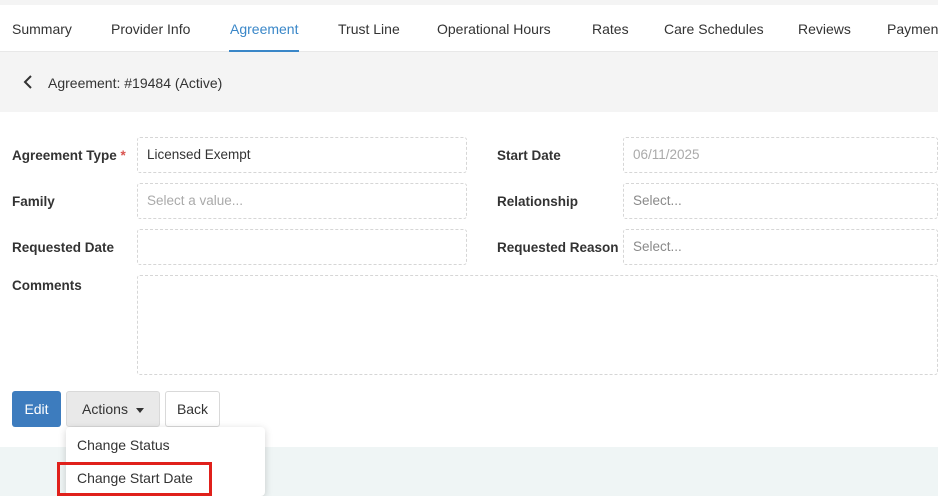  What do you see at coordinates (538, 201) in the screenshot?
I see `relationship-label: Relationship` at bounding box center [538, 201].